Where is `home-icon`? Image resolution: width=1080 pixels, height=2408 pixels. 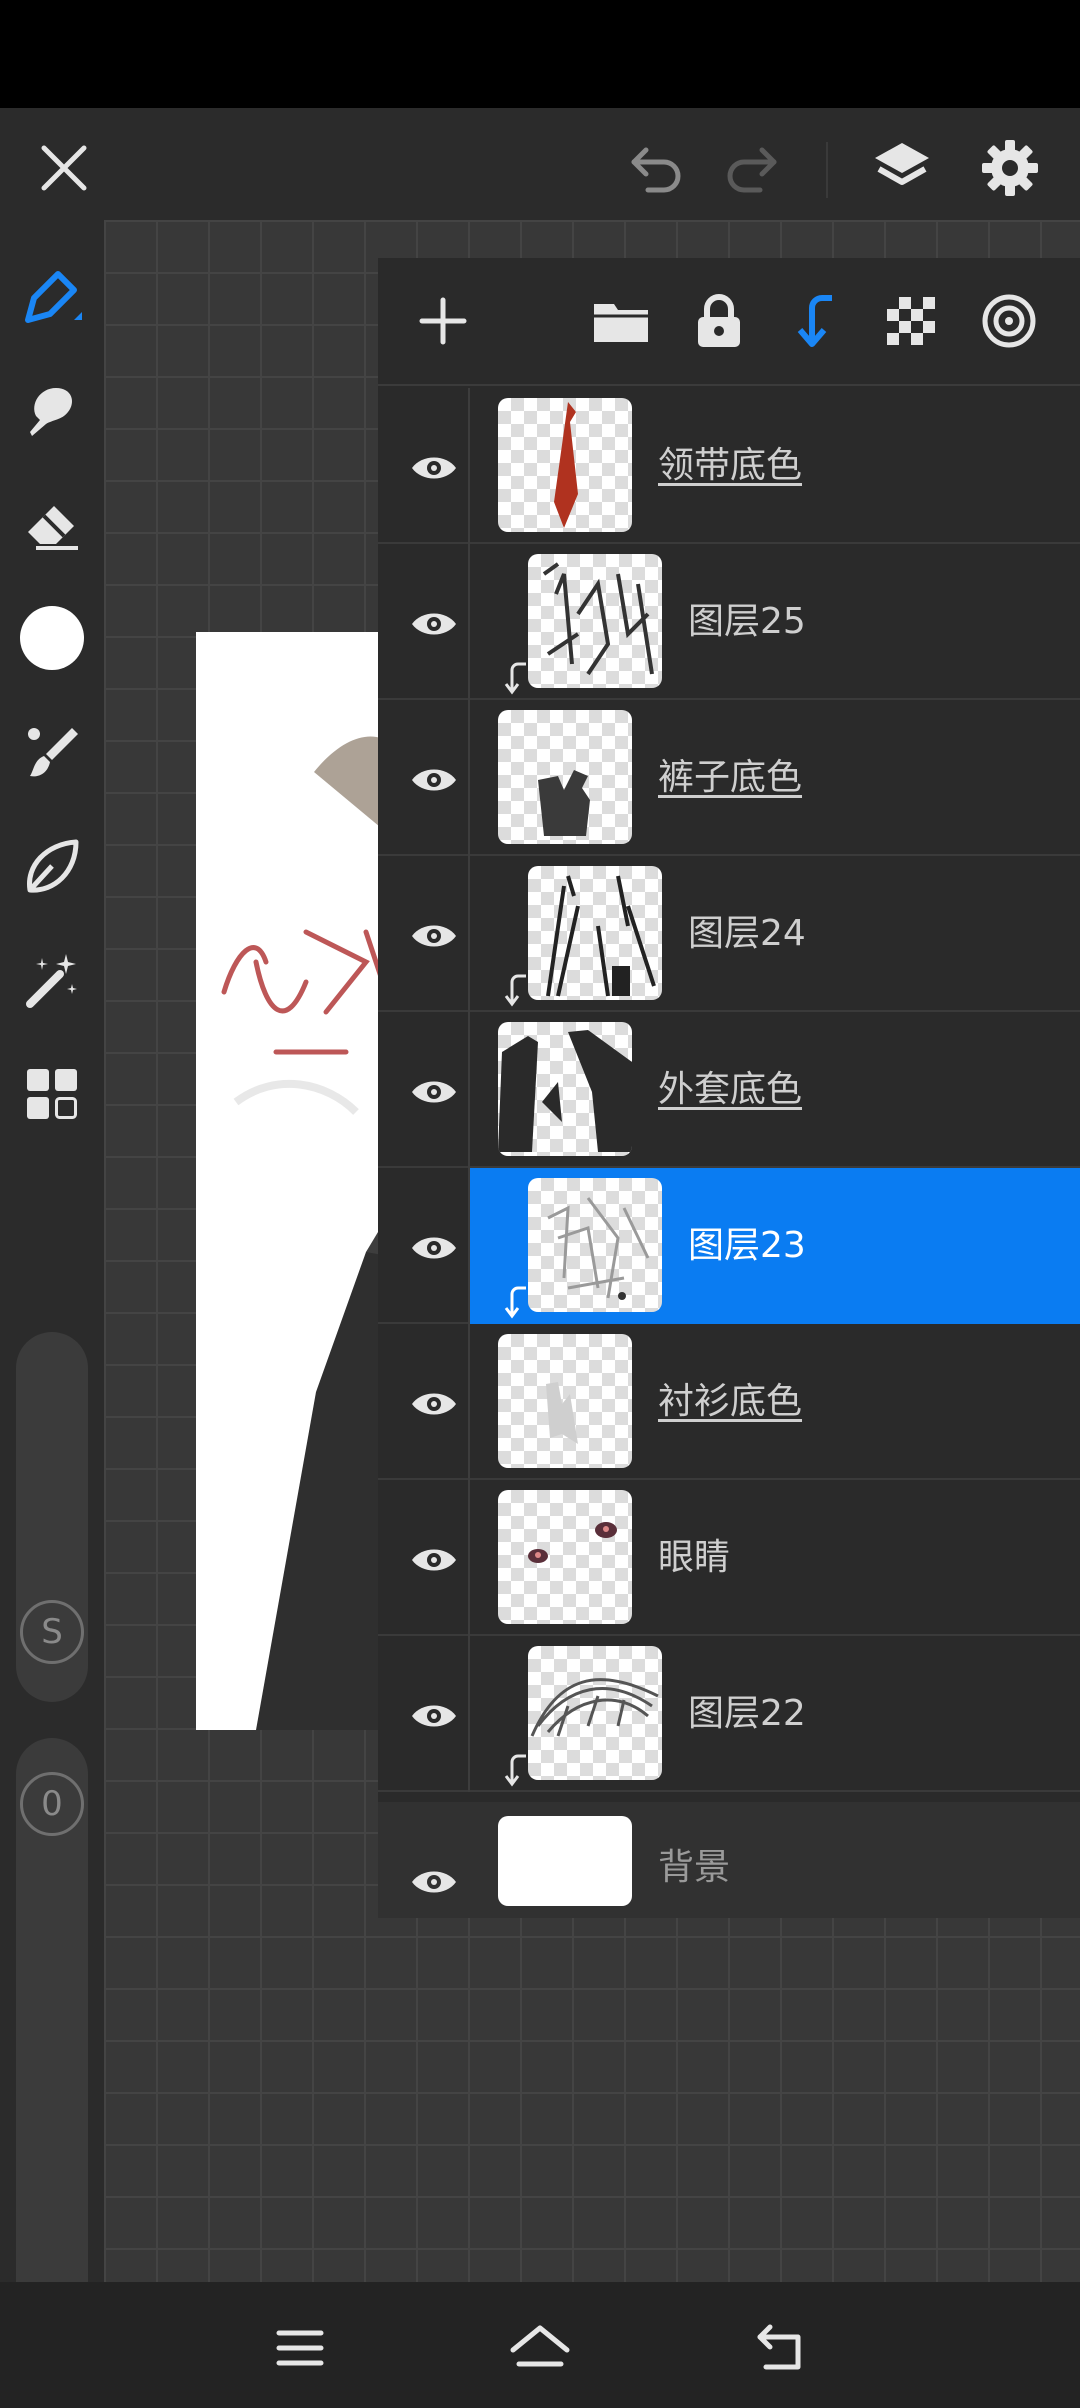 home-icon is located at coordinates (540, 2346).